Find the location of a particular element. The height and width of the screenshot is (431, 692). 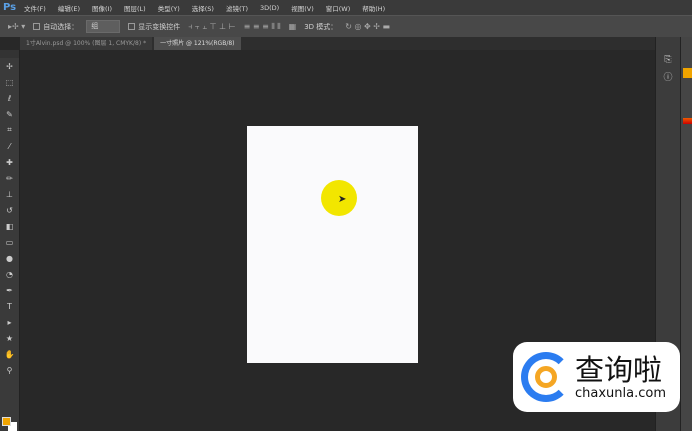

chaxunla-logo-icon is located at coordinates (546, 377).